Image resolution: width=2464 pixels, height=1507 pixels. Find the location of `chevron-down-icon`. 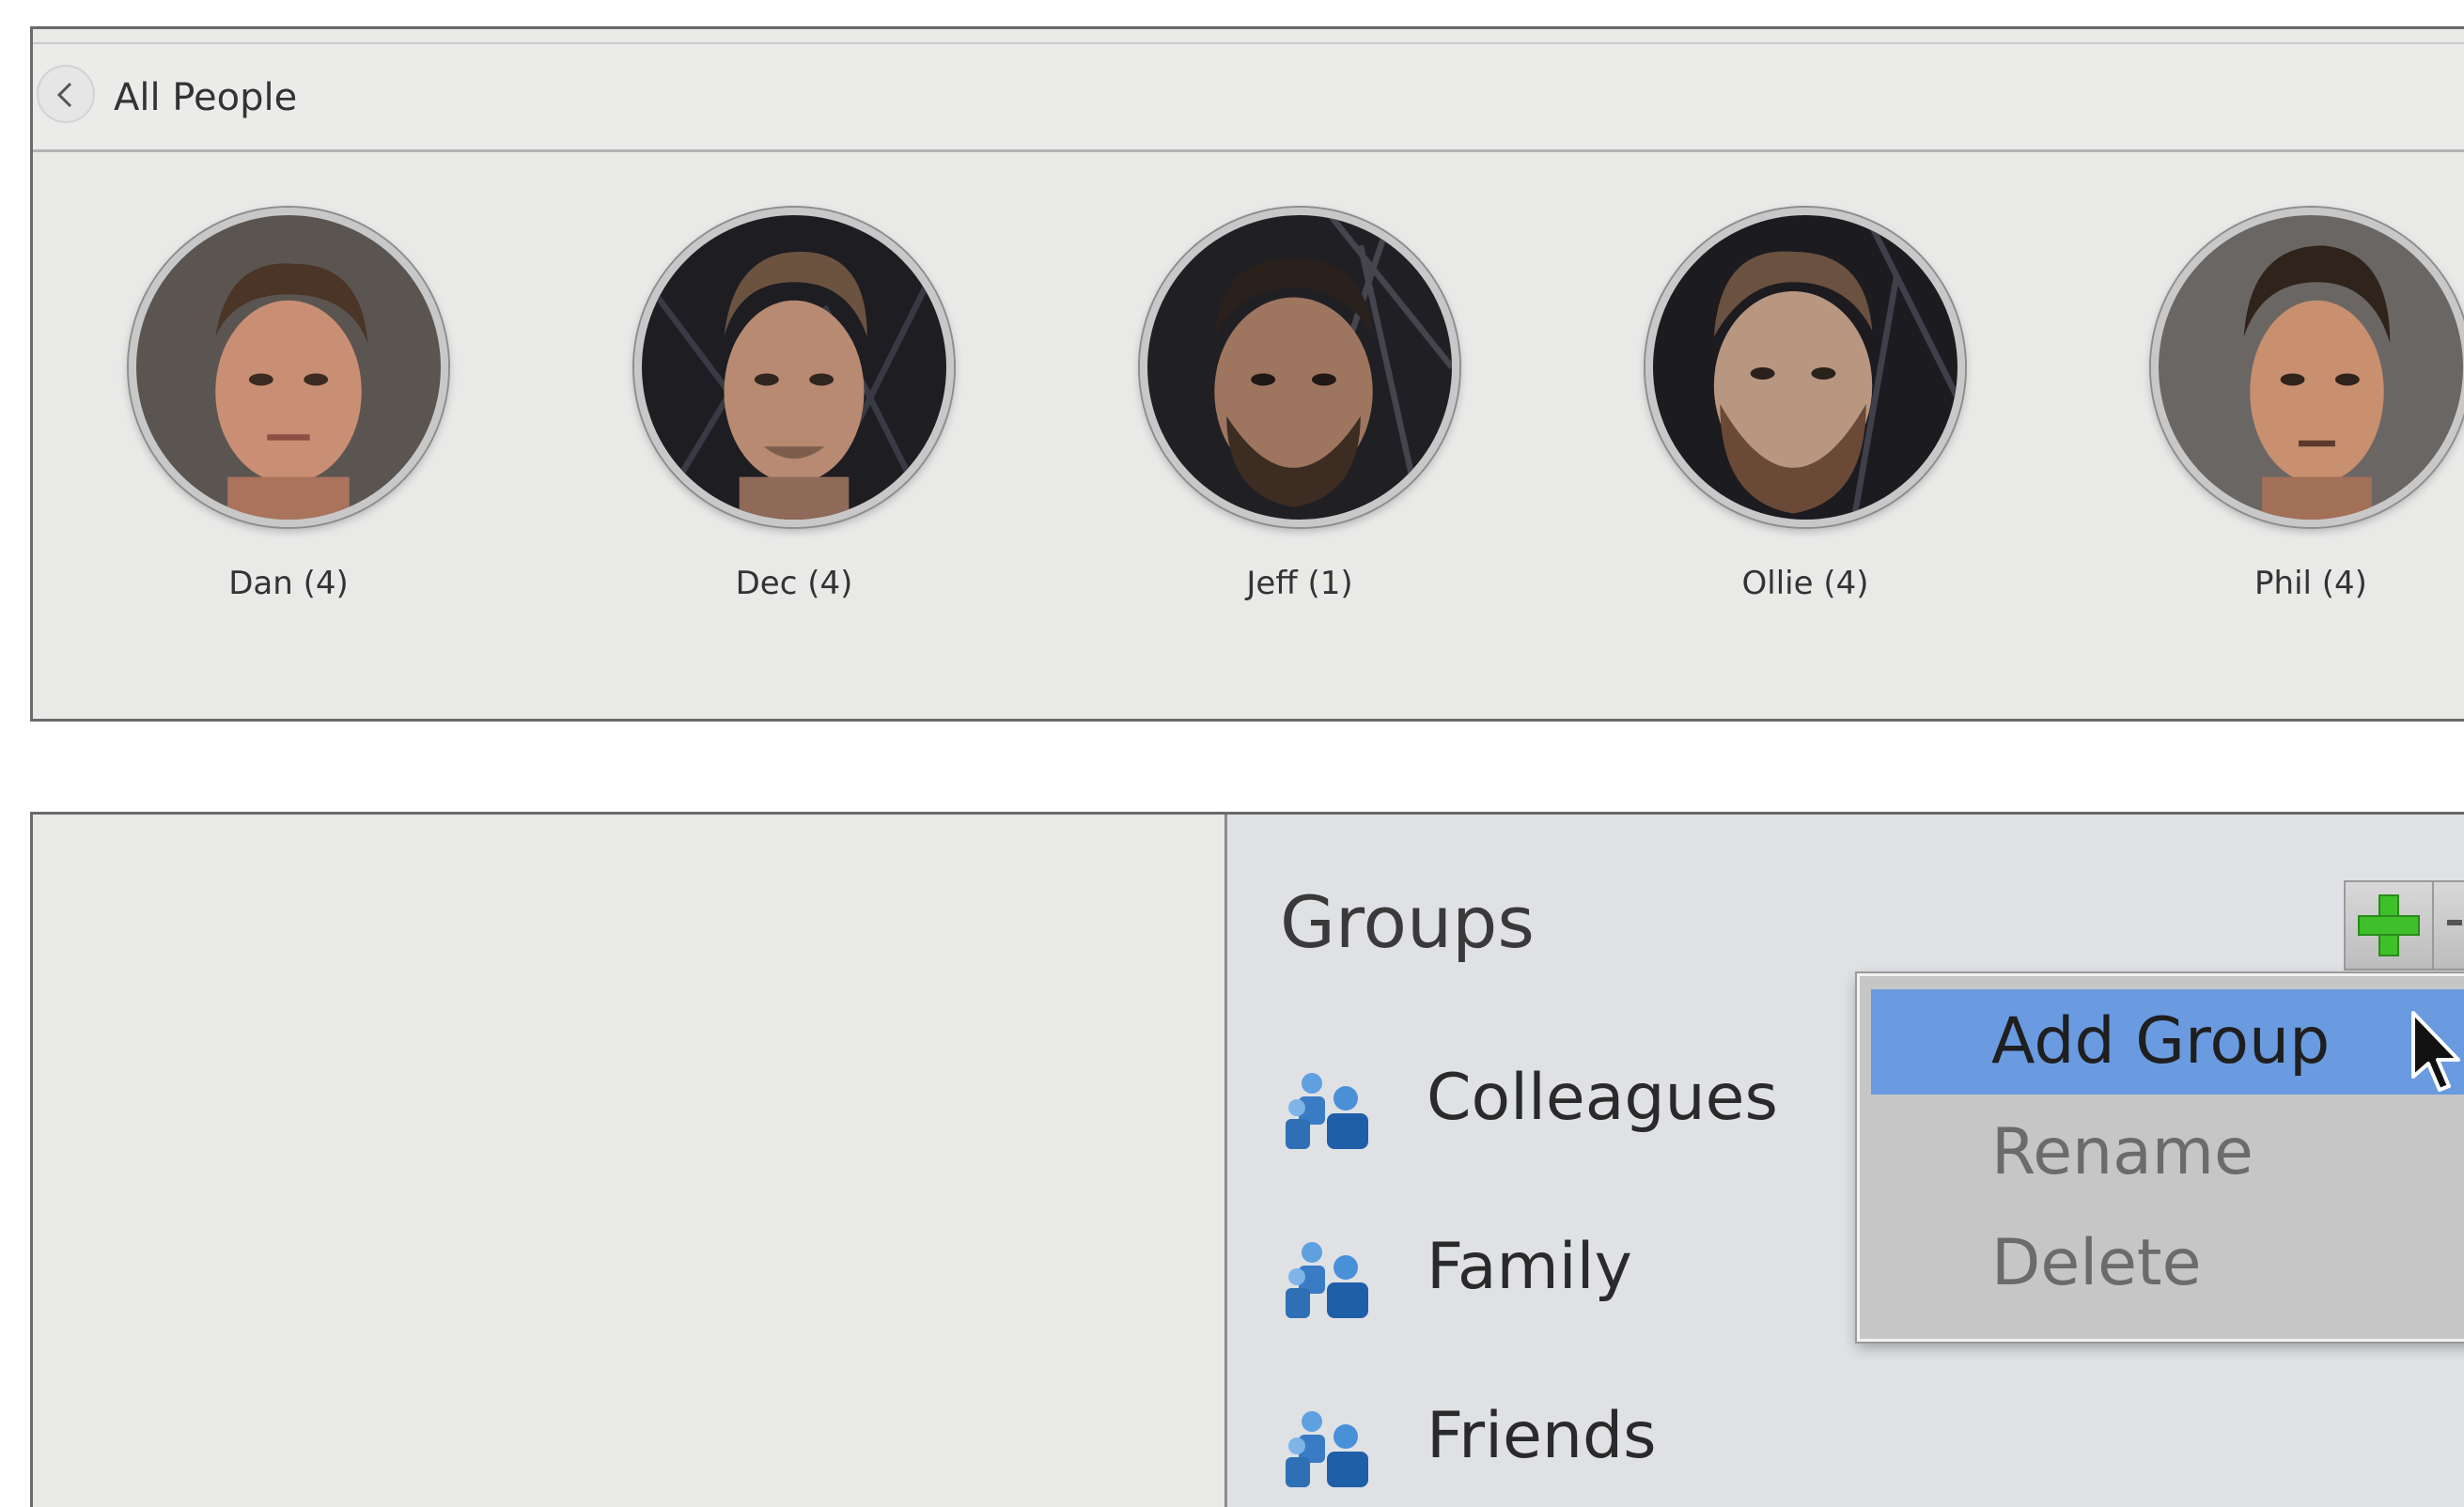

chevron-down-icon is located at coordinates (2454, 922).